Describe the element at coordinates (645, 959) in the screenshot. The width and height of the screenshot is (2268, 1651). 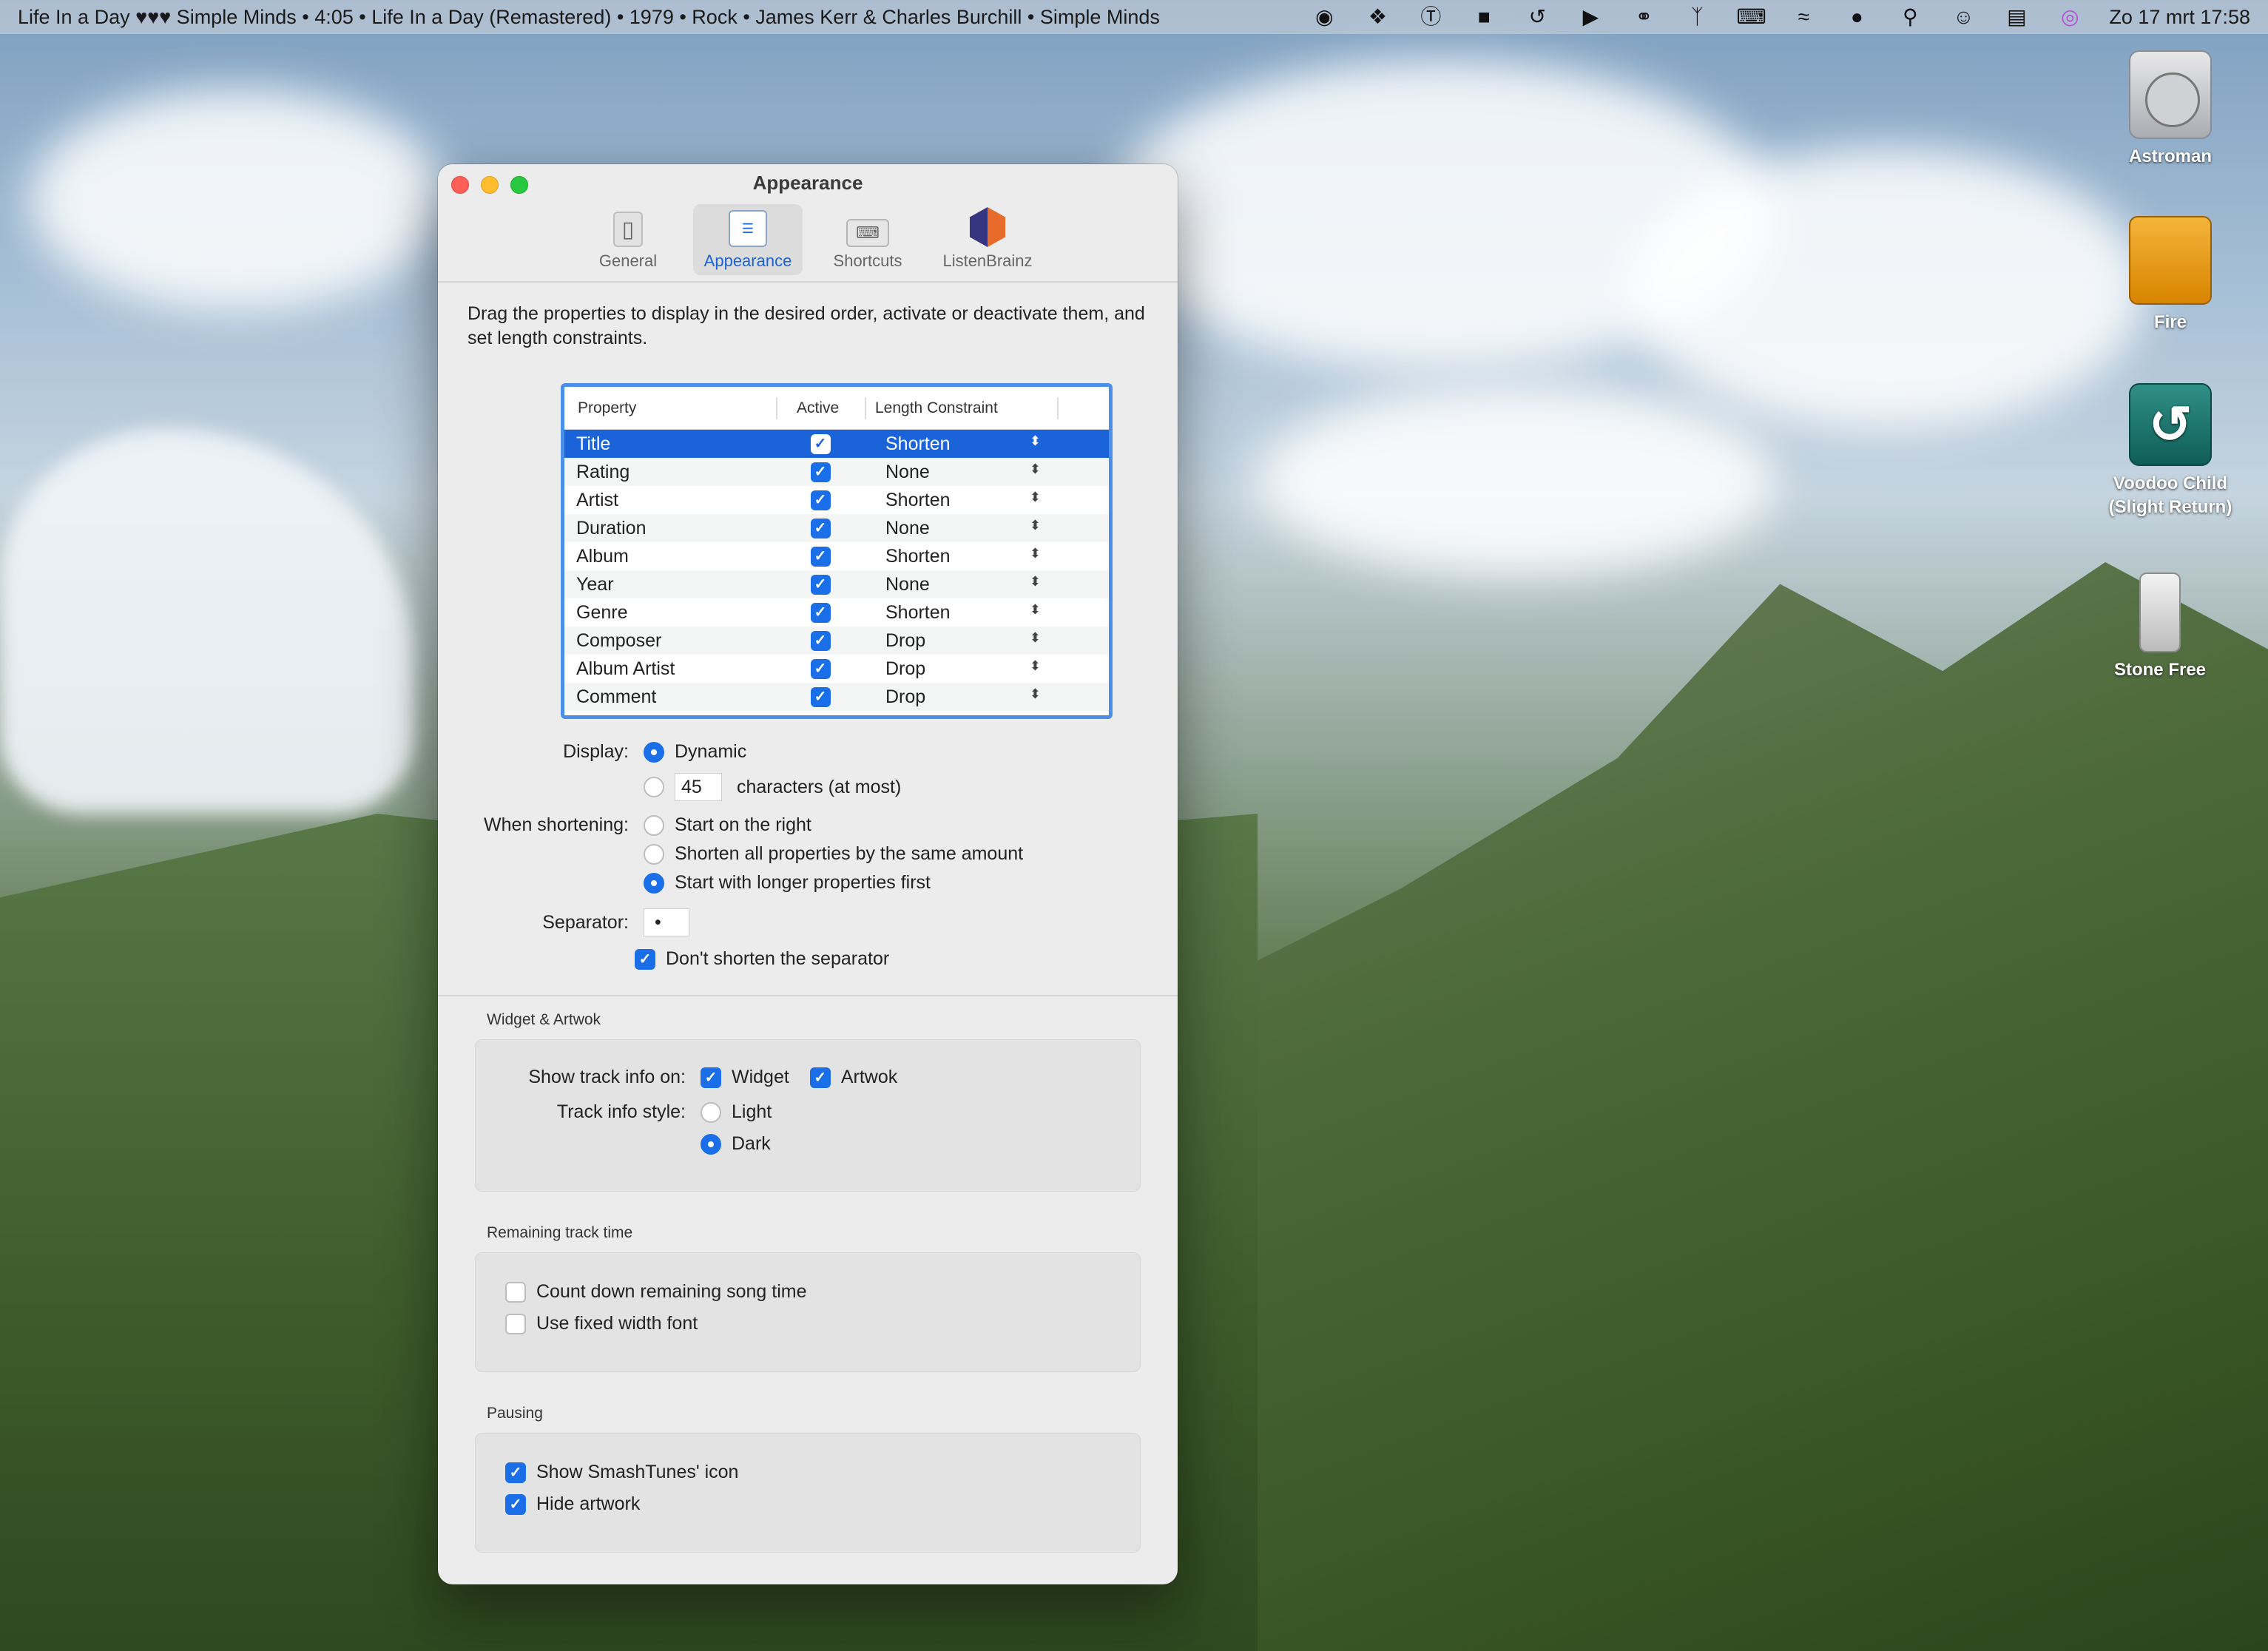
I see `dont-shorten-checkbox: ✓` at that location.